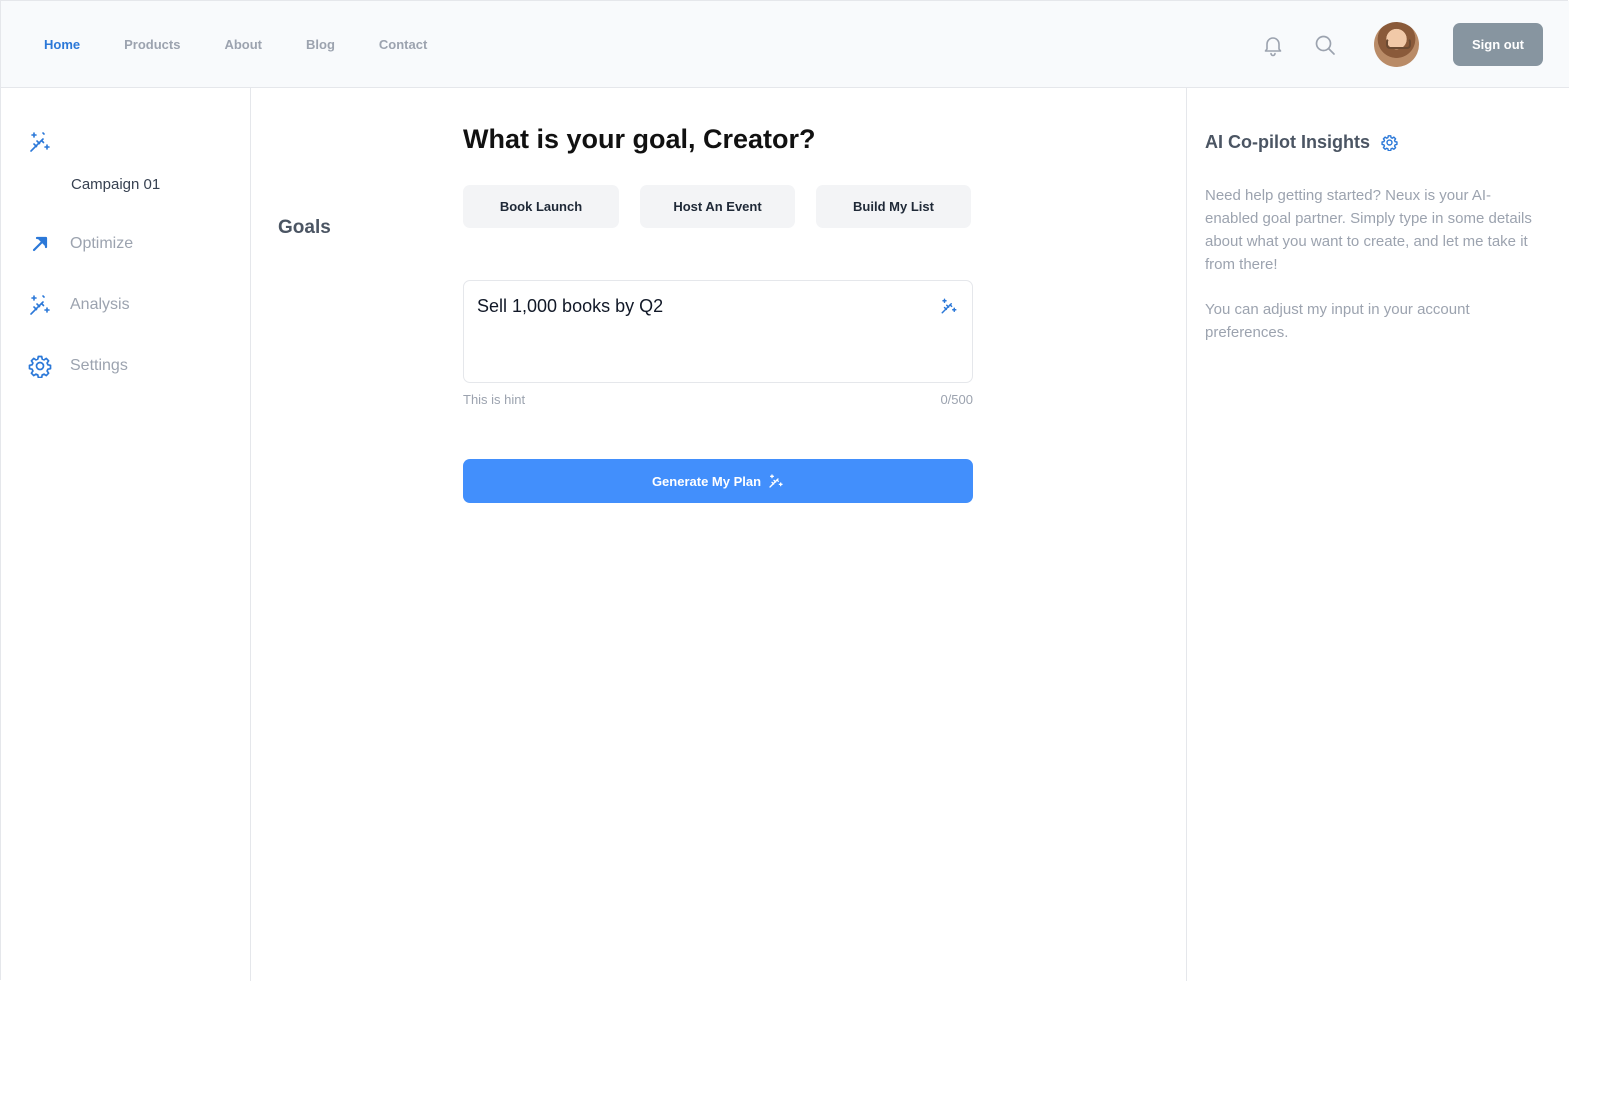 The image size is (1600, 1110). I want to click on top-right-actions: Sign out, so click(1401, 44).